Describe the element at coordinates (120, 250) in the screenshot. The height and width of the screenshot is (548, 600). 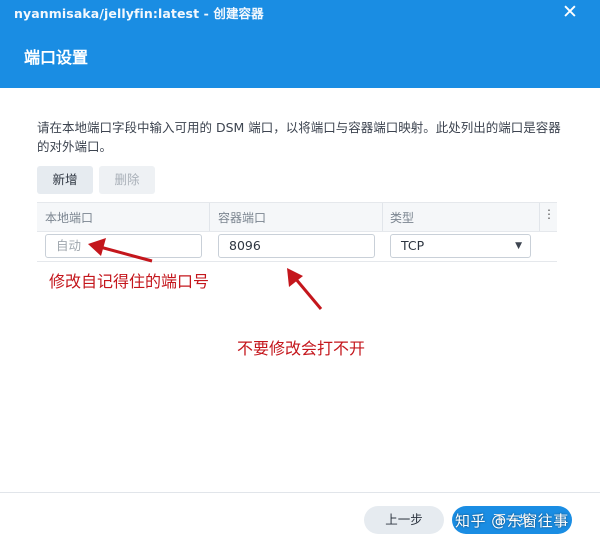
I see `arrow-to-local-port` at that location.